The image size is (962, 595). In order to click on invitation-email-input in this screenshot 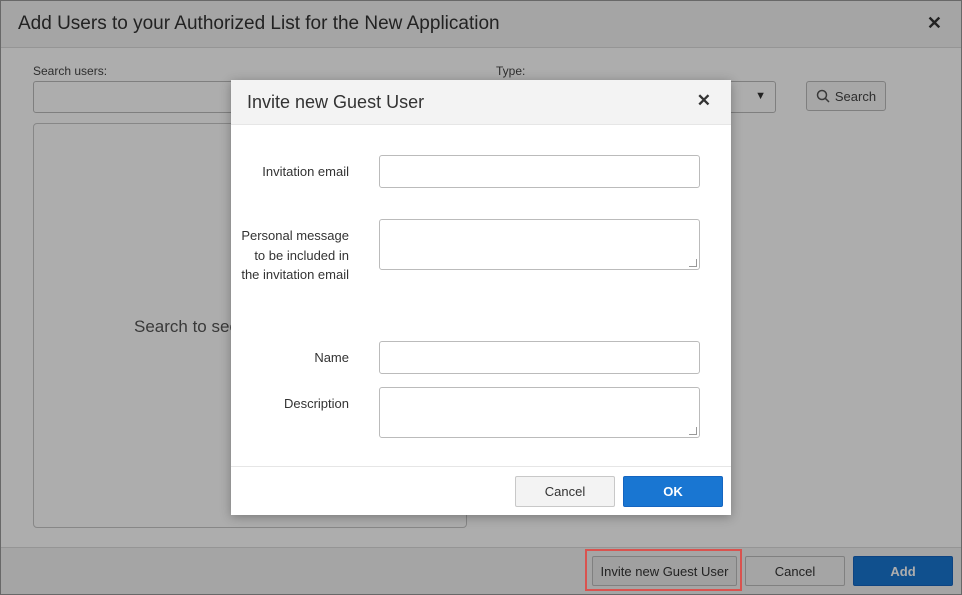, I will do `click(539, 171)`.